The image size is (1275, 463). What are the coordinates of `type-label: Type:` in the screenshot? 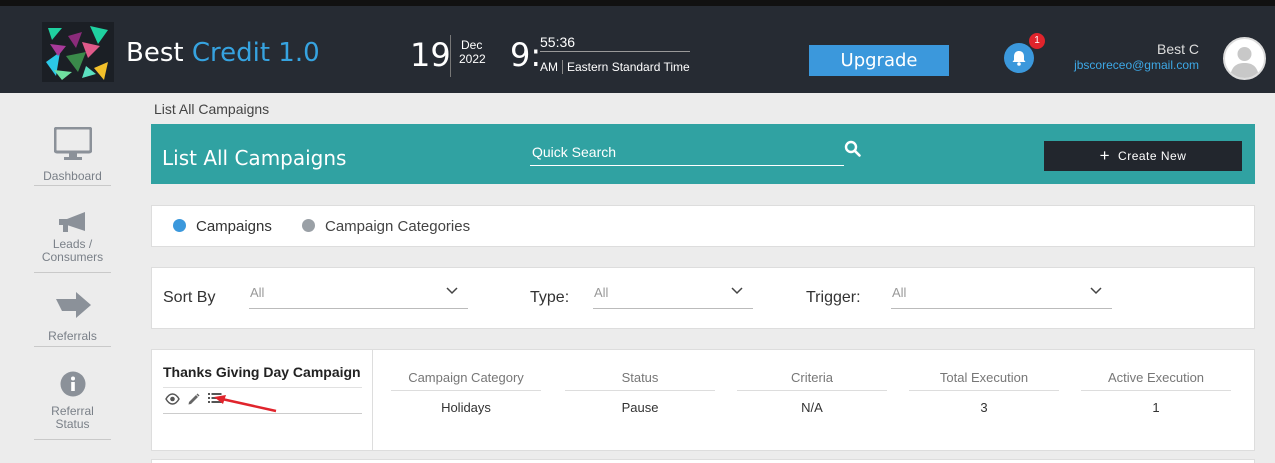 It's located at (550, 297).